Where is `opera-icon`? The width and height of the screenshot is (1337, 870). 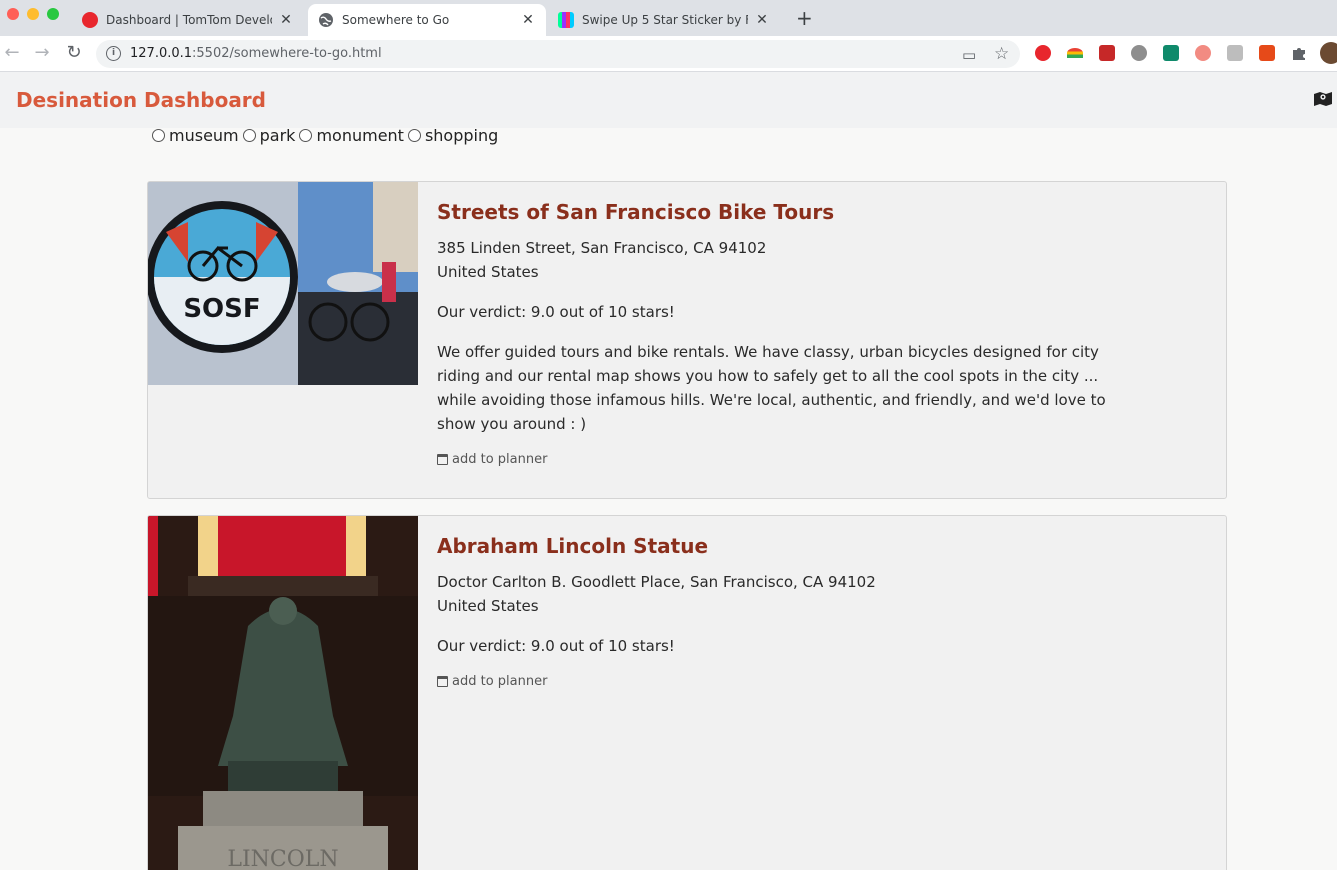
opera-icon is located at coordinates (1043, 53).